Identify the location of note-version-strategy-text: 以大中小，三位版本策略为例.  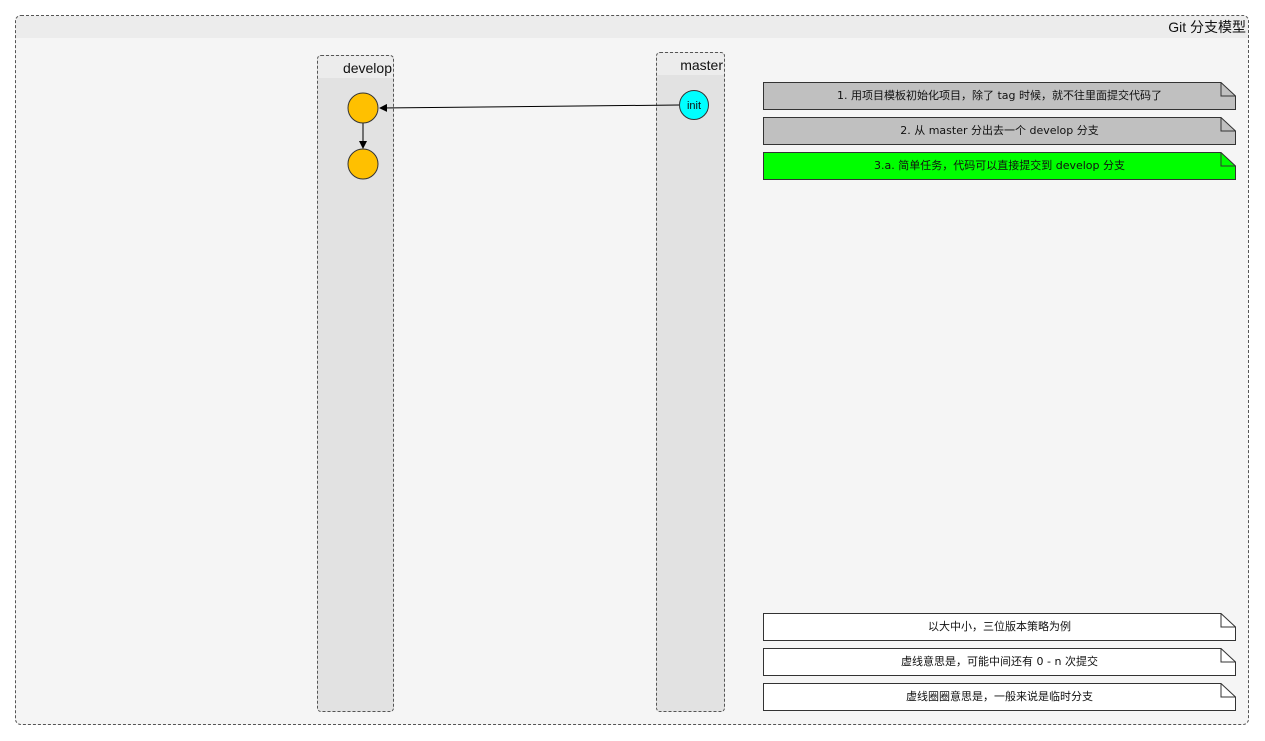
(999, 626).